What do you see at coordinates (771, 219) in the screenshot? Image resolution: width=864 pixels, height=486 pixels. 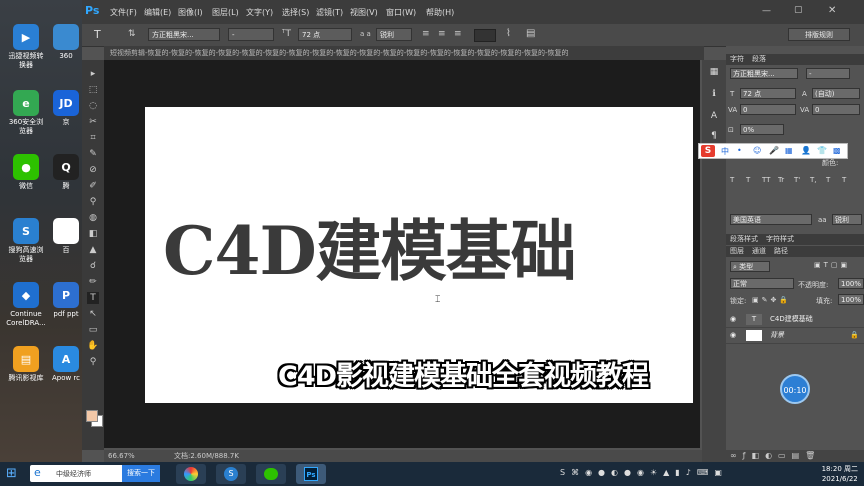 I see `char-language: 美国英语` at bounding box center [771, 219].